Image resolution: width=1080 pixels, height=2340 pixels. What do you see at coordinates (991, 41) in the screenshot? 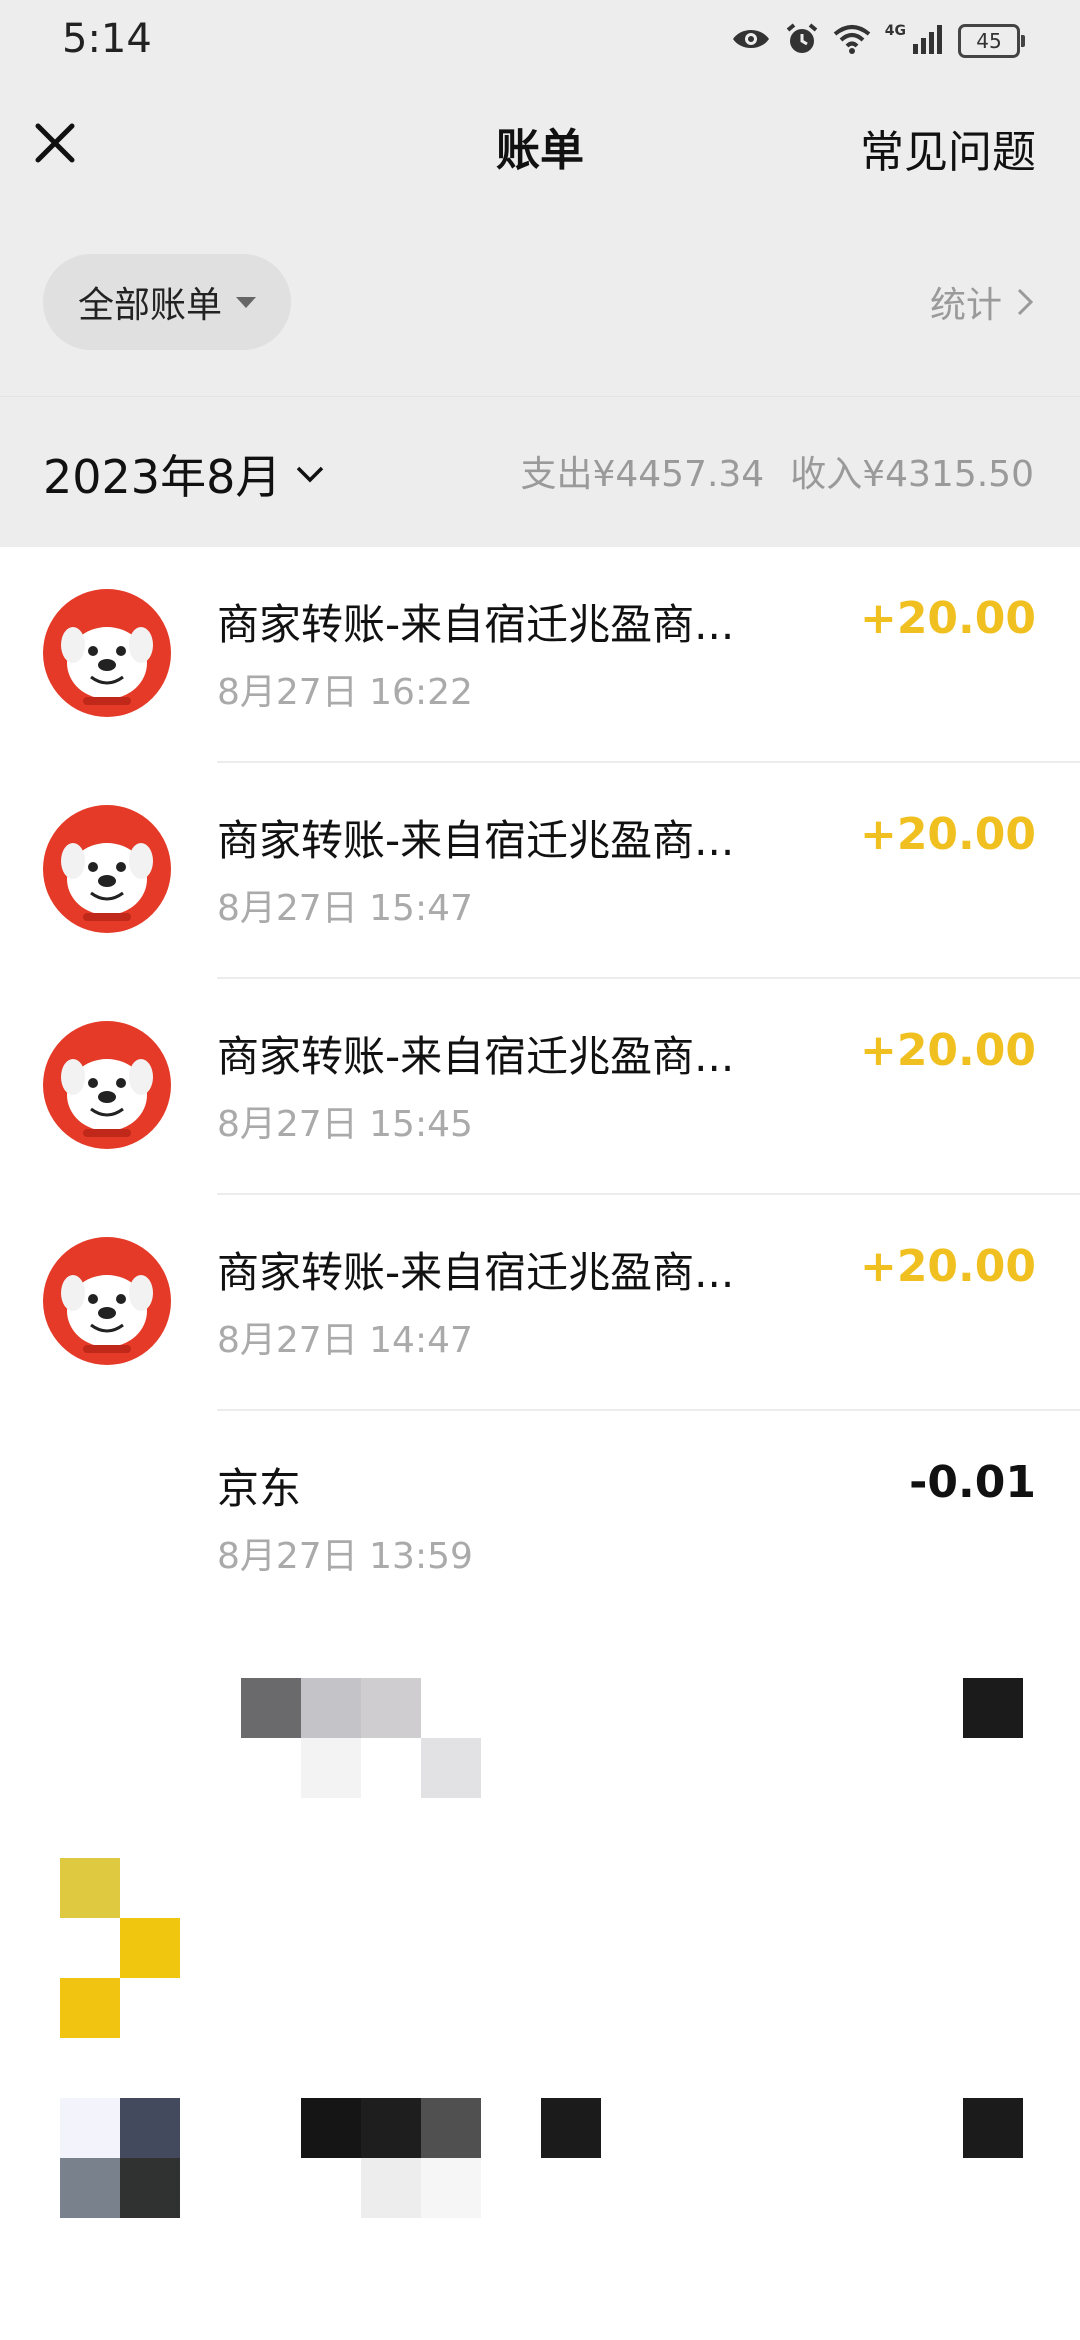
I see `battery-icon: 45` at bounding box center [991, 41].